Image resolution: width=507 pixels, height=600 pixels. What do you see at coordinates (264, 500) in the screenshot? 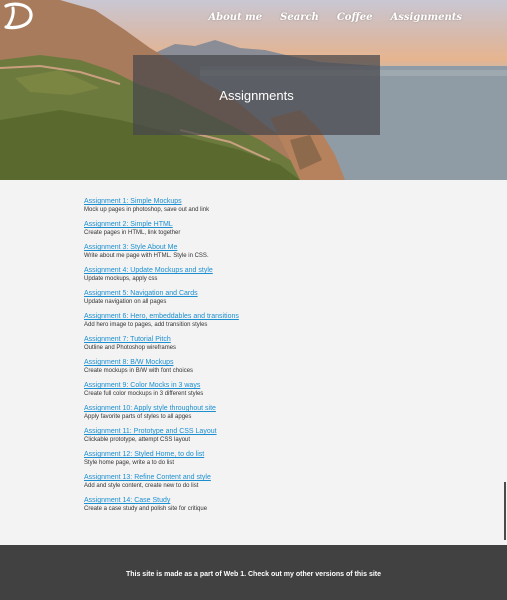
I see `assignment-link: Assignment 14: Case Study` at bounding box center [264, 500].